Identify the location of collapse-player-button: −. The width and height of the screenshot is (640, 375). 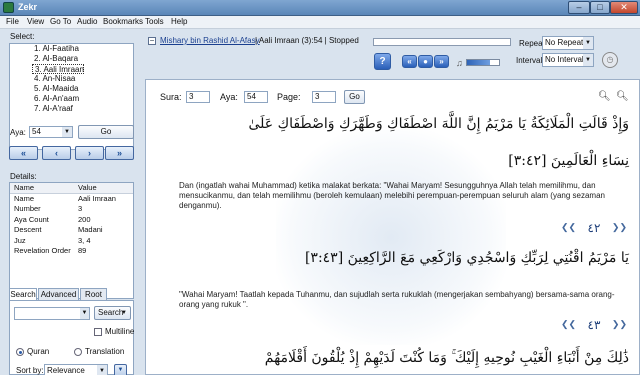
(152, 41).